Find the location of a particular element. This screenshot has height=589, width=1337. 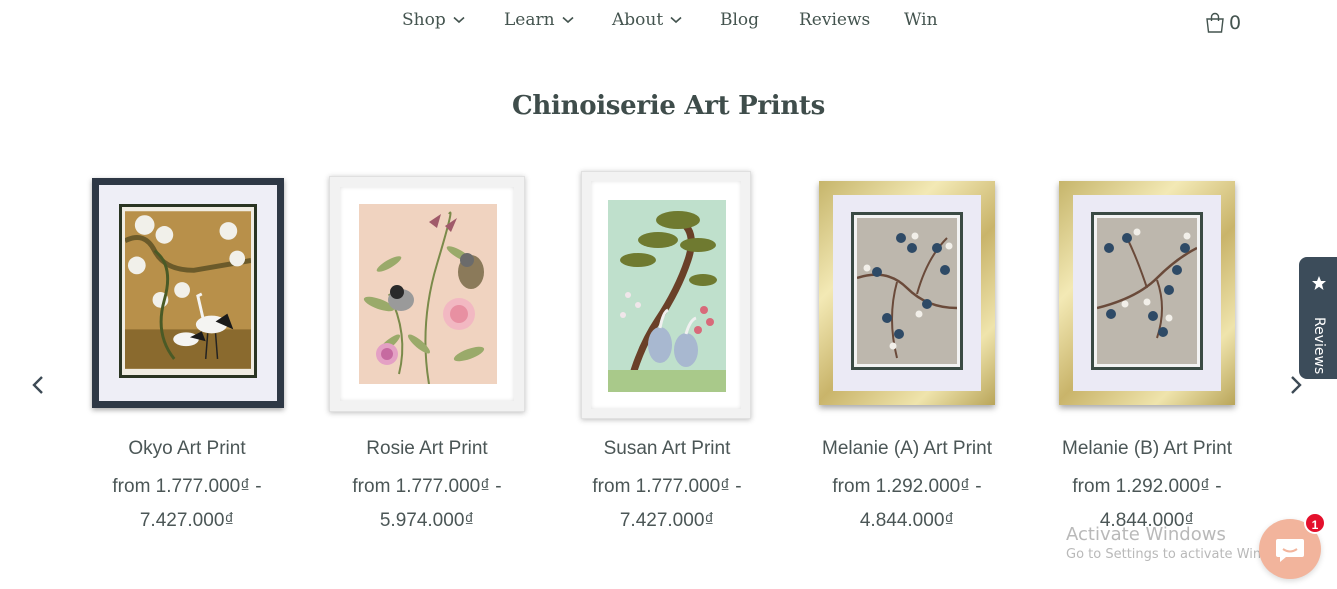

star-icon is located at coordinates (1319, 283).